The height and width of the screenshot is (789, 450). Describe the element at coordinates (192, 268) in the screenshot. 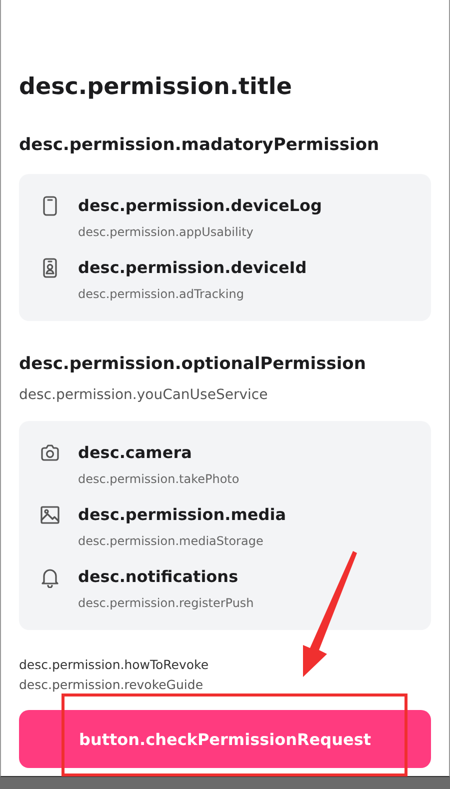

I see `permission-name: desc.permission.deviceId` at that location.